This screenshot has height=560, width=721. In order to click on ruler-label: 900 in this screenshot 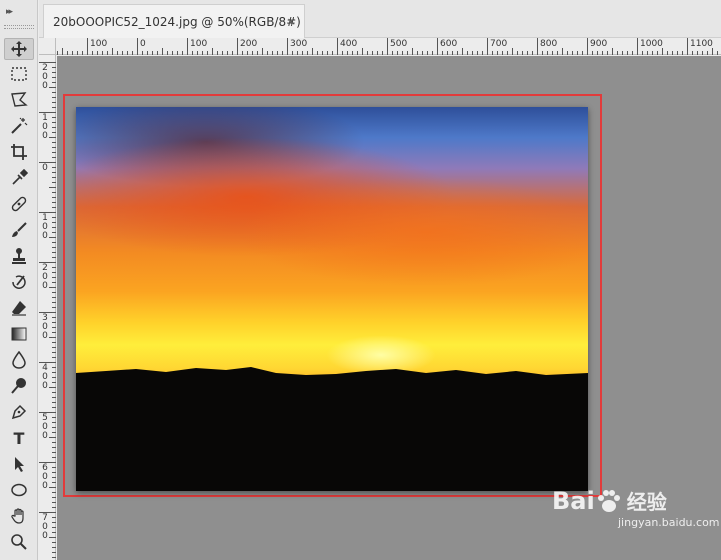, I will do `click(599, 44)`.